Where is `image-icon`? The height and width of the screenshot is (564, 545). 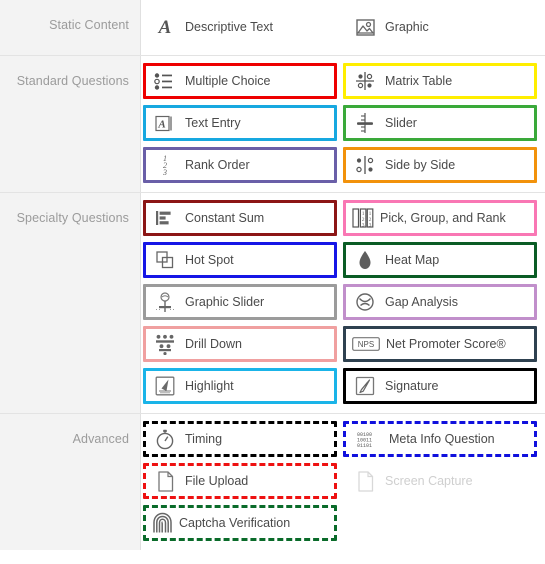
image-icon is located at coordinates (365, 27).